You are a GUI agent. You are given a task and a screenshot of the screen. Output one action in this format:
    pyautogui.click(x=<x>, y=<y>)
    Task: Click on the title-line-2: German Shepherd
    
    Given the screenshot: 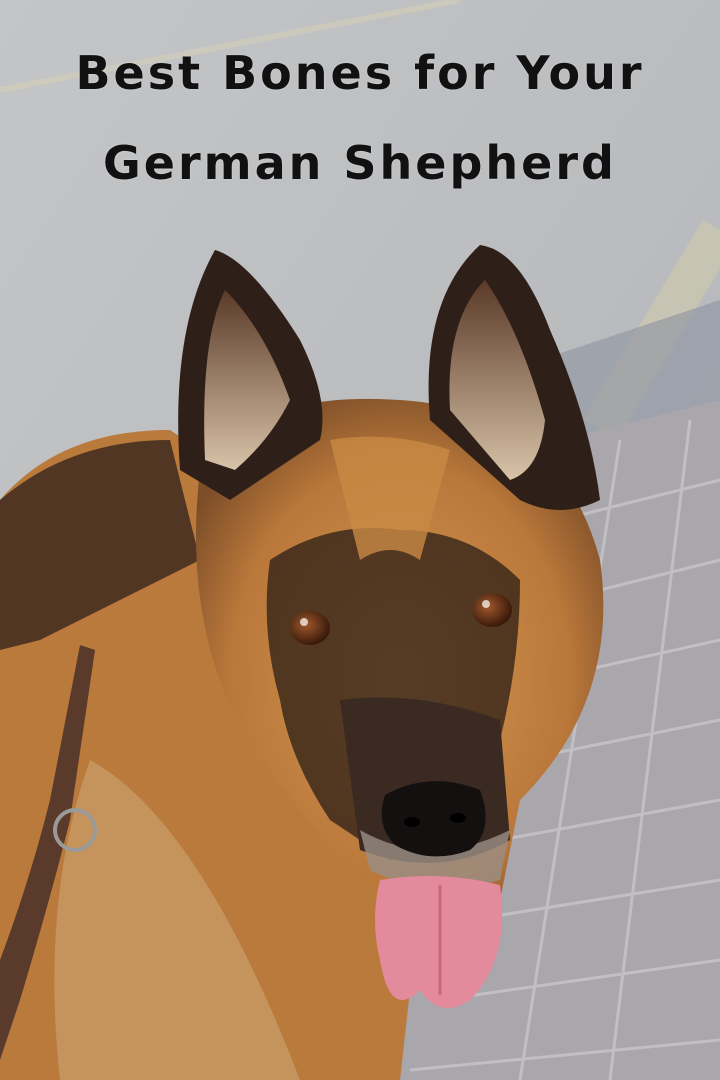 What is the action you would take?
    pyautogui.click(x=360, y=163)
    